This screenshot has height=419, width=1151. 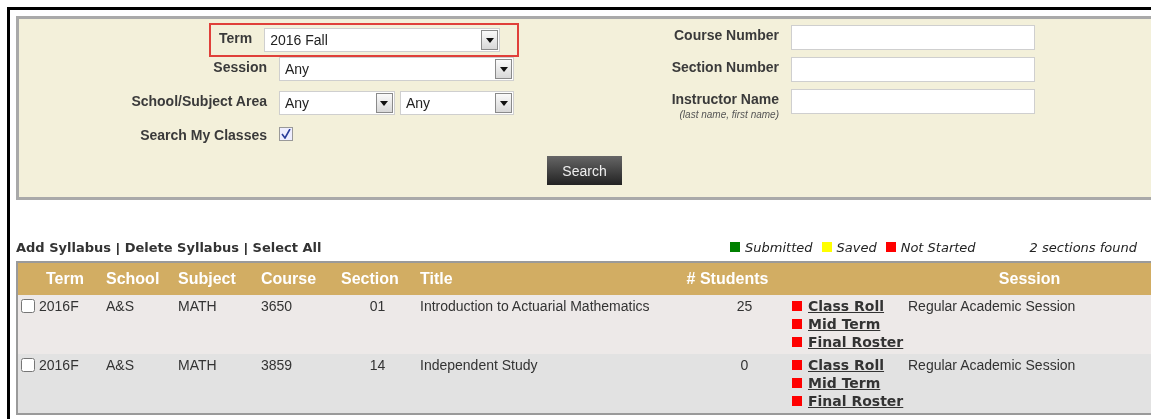 What do you see at coordinates (64, 279) in the screenshot?
I see `column-header: Term` at bounding box center [64, 279].